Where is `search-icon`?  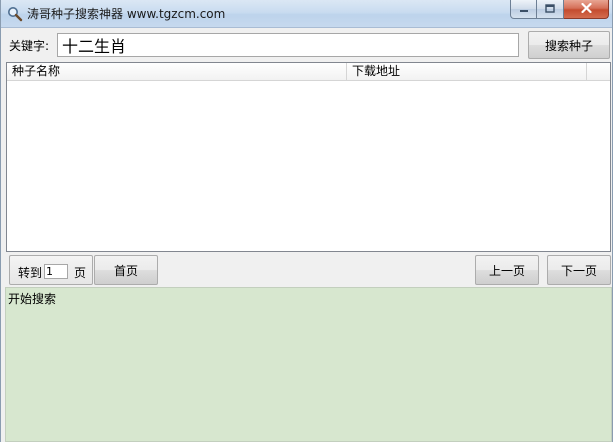 search-icon is located at coordinates (15, 14).